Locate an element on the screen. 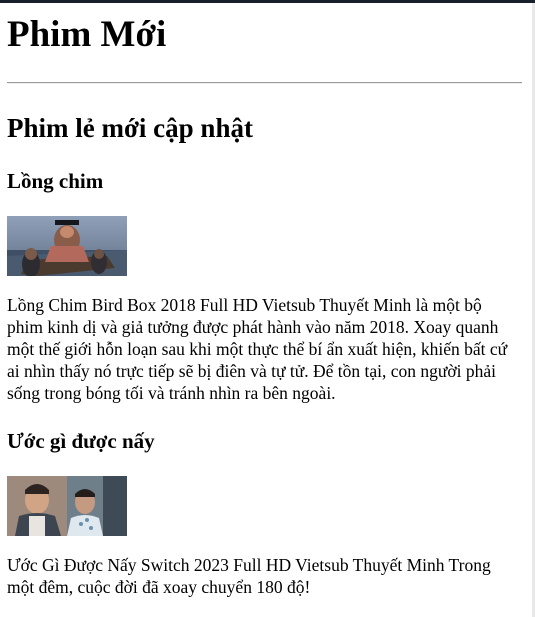 The height and width of the screenshot is (617, 535). movie-title: Ước gì được nấy is located at coordinates (264, 441).